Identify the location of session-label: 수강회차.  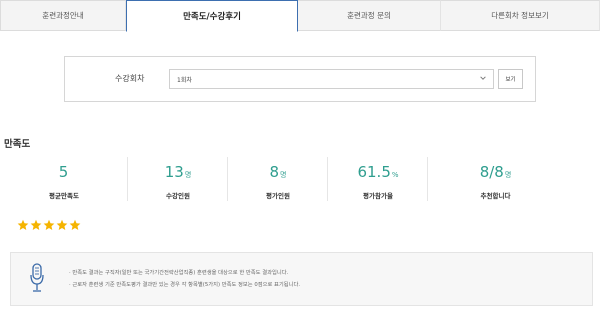
(130, 78).